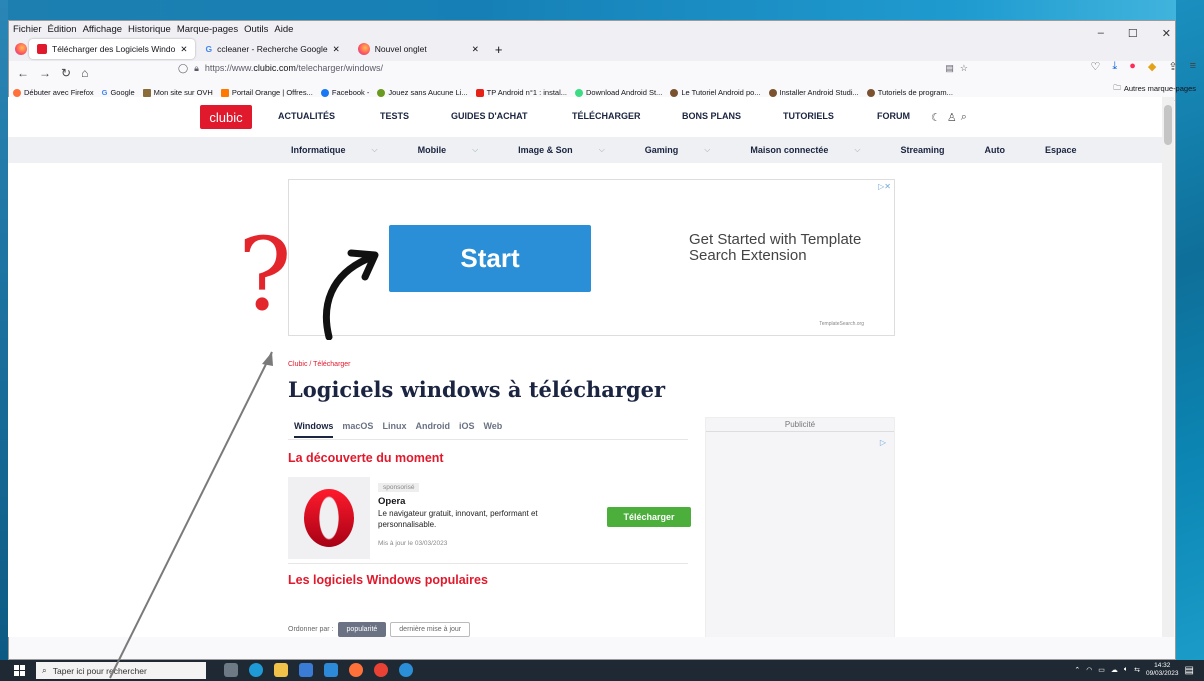  Describe the element at coordinates (1089, 670) in the screenshot. I see `network-icon: ◠` at that location.